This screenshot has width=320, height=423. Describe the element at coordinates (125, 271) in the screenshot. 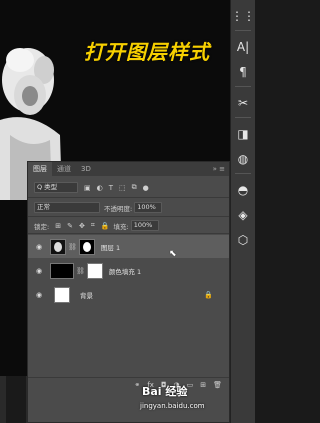

I see `layer-name: 颜色填充 1` at that location.